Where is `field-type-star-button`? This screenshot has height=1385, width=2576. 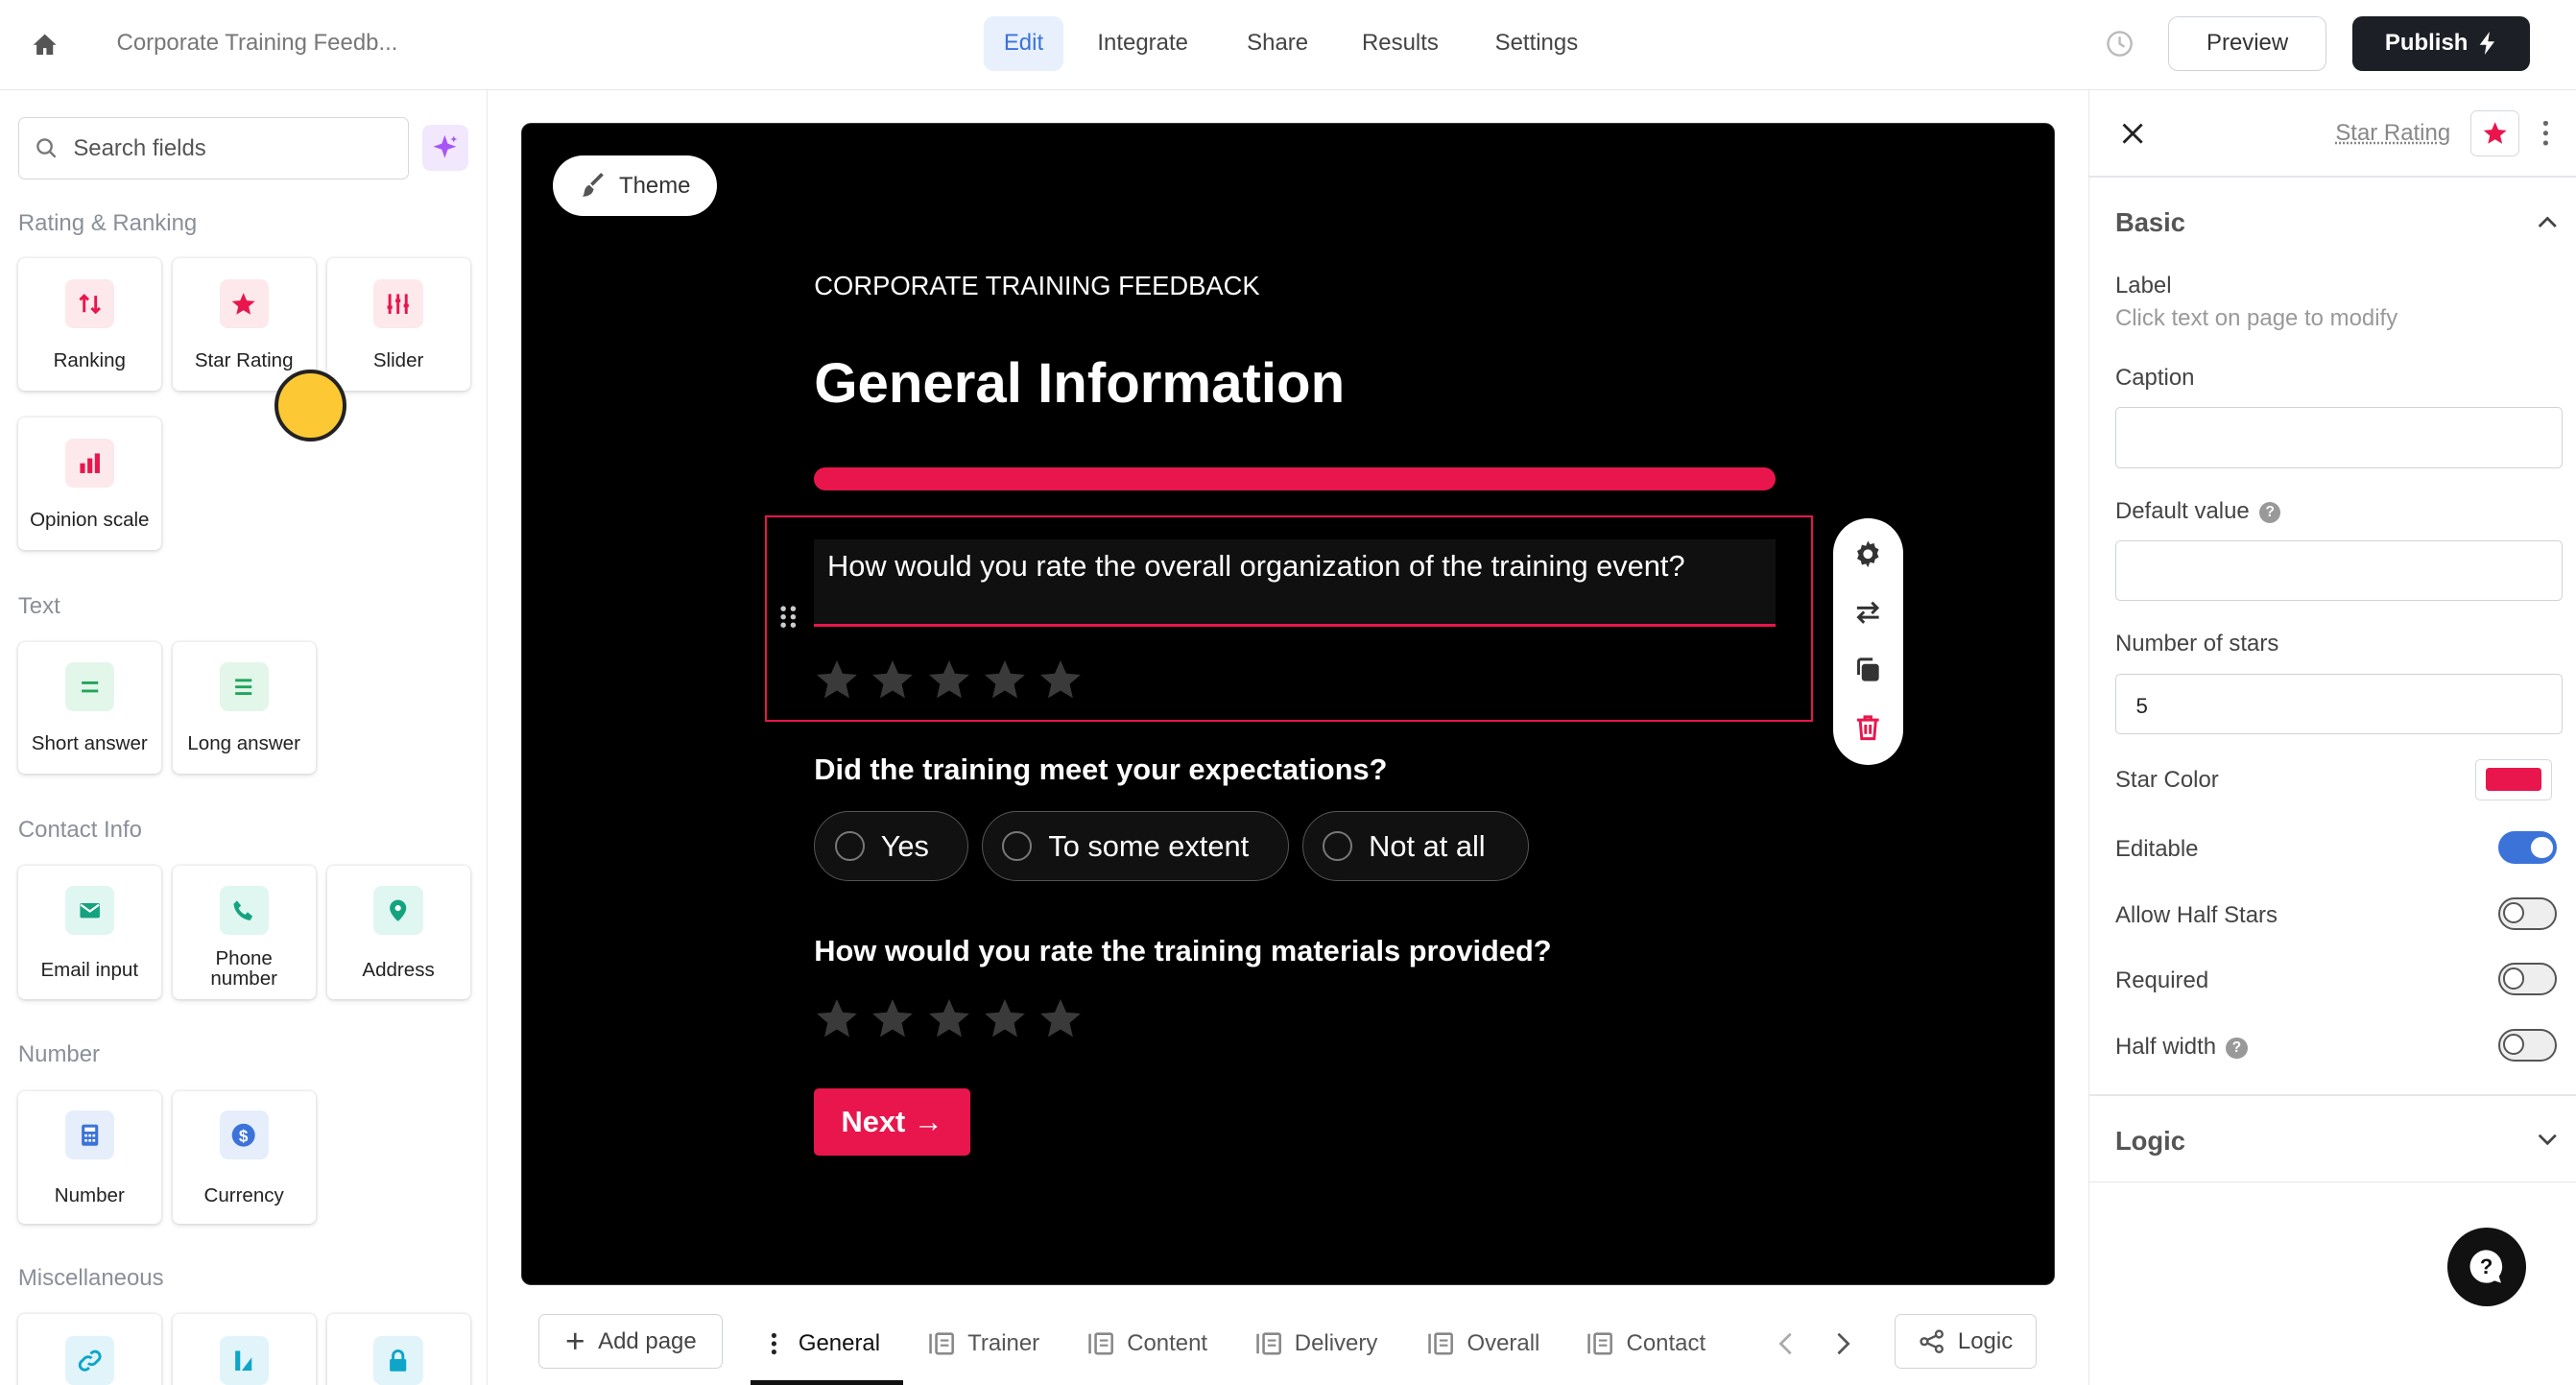 field-type-star-button is located at coordinates (2494, 132).